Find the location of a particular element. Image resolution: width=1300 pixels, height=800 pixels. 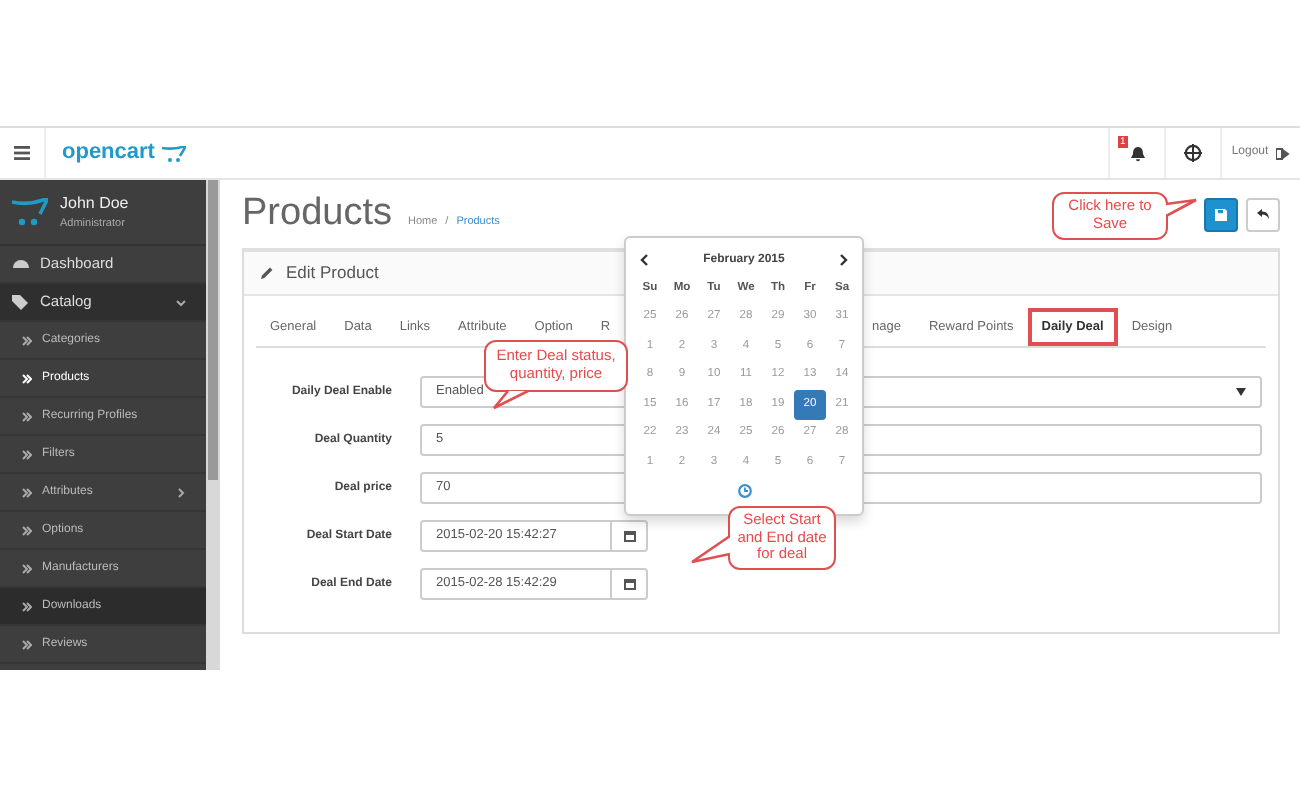

globe-button is located at coordinates (1193, 153).